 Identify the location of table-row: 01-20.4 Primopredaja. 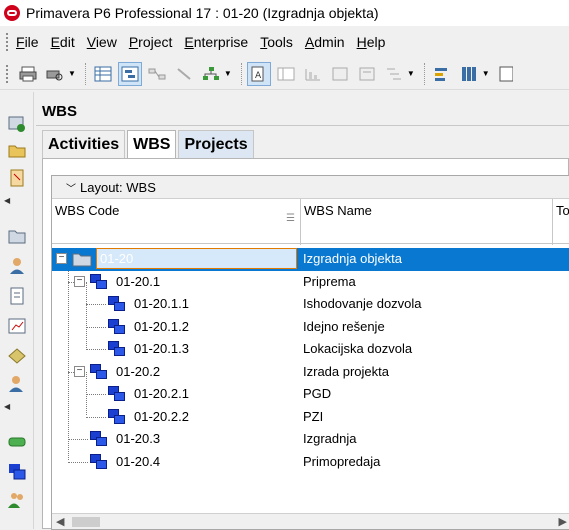
(310, 462).